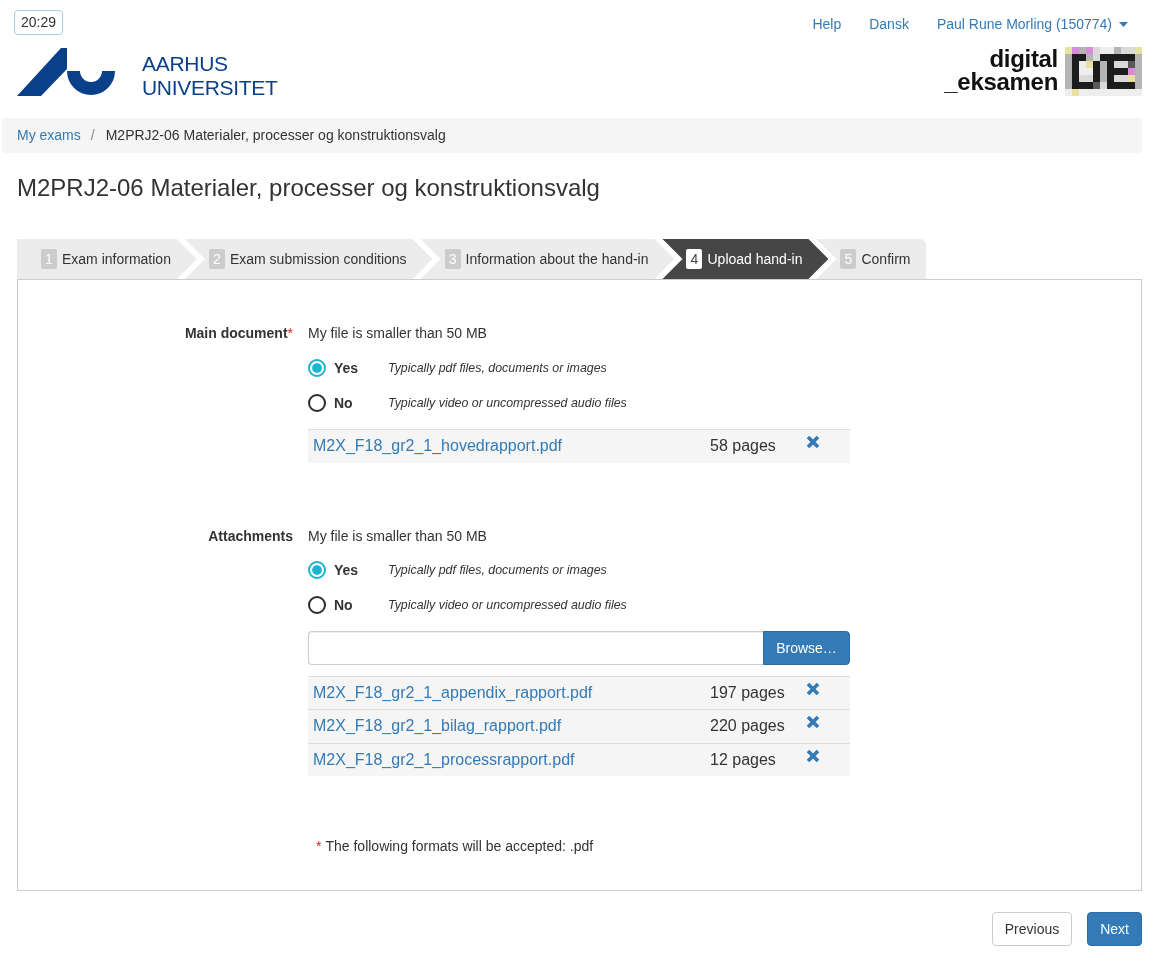  Describe the element at coordinates (308, 188) in the screenshot. I see `page-title: M2PRJ2-06 Materialer, processer og konstruktionsvalg` at that location.